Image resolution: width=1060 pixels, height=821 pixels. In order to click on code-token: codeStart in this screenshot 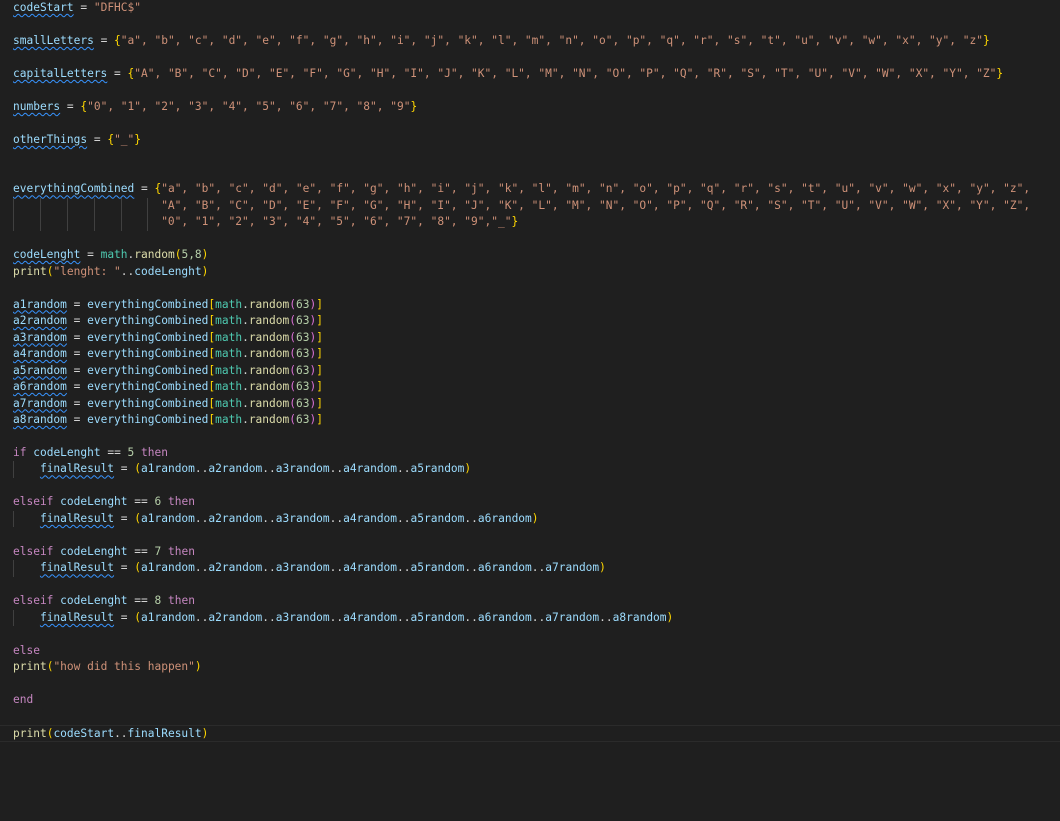, I will do `click(84, 734)`.